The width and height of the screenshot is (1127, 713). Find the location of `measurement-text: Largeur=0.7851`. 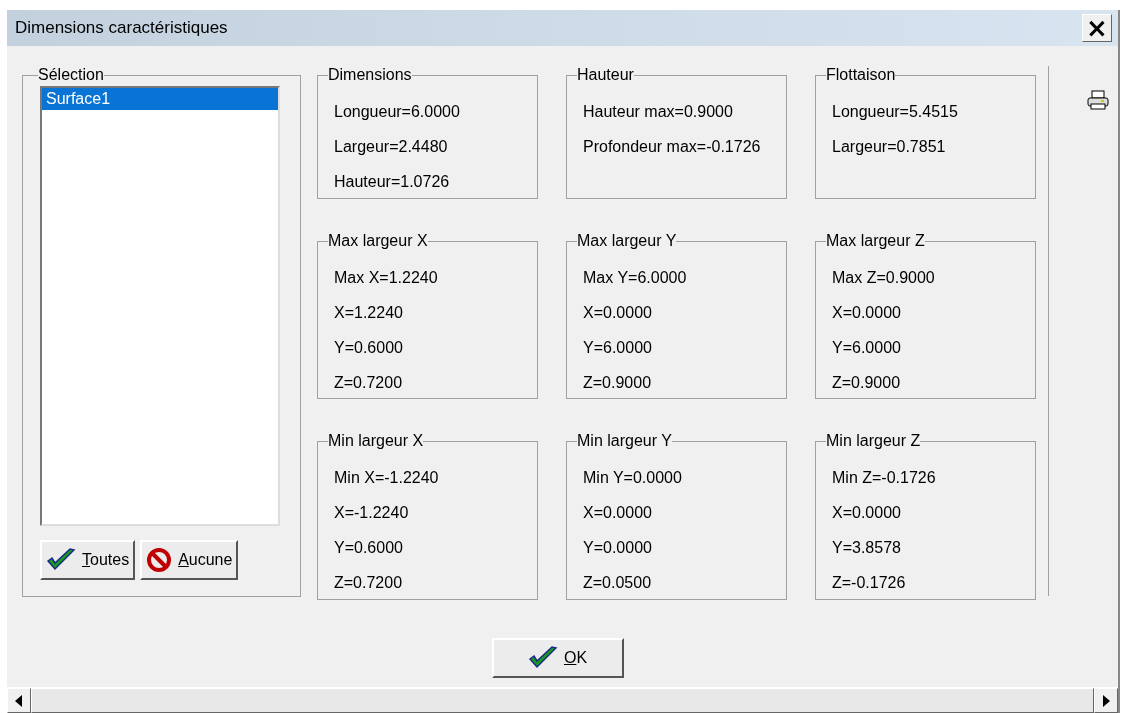

measurement-text: Largeur=0.7851 is located at coordinates (889, 147).